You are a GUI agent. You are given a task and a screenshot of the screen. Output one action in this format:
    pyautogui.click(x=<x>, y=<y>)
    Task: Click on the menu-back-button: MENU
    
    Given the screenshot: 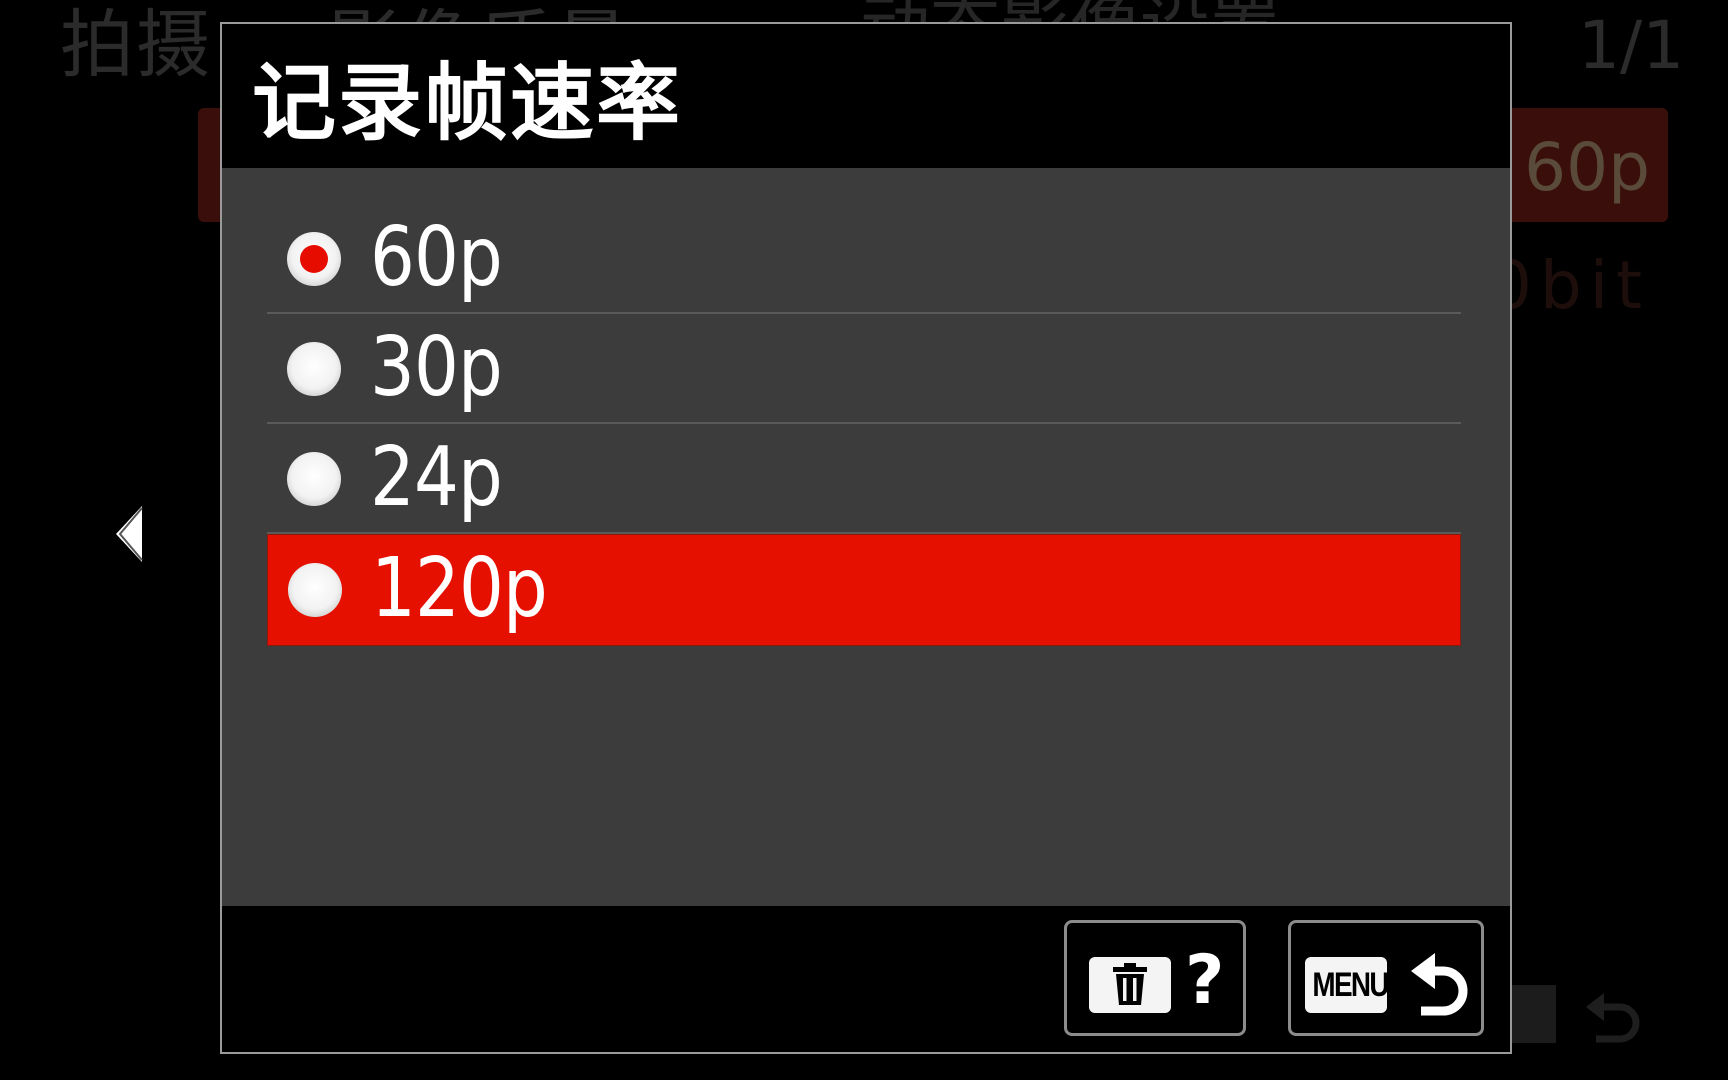 What is the action you would take?
    pyautogui.click(x=1386, y=978)
    